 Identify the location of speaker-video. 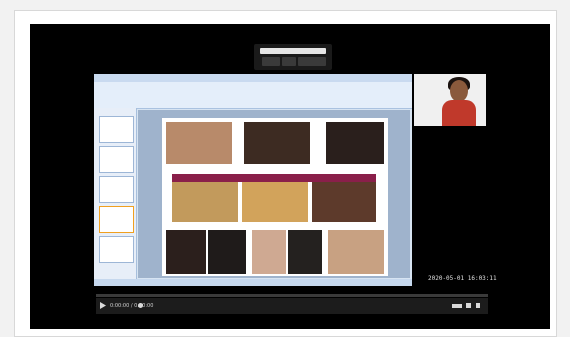
(450, 100).